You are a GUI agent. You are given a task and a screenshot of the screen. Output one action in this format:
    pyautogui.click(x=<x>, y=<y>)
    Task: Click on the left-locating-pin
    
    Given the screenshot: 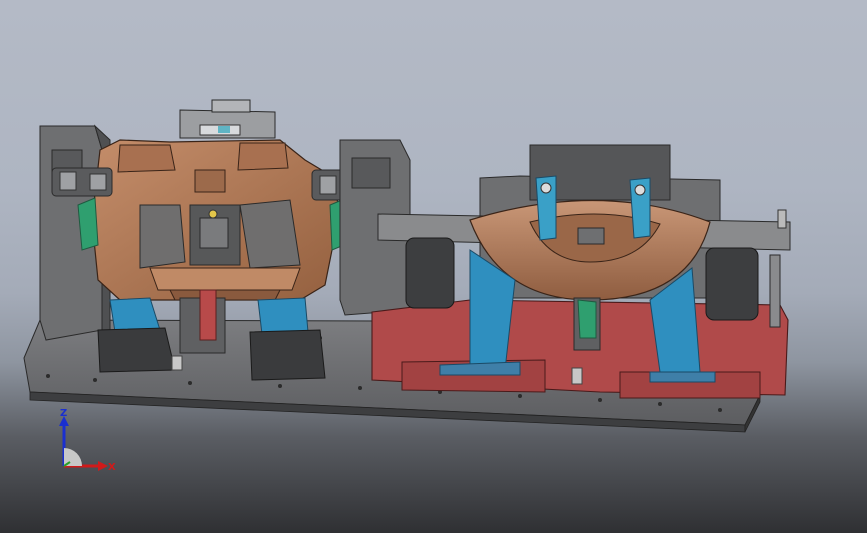 What is the action you would take?
    pyautogui.click(x=202, y=321)
    